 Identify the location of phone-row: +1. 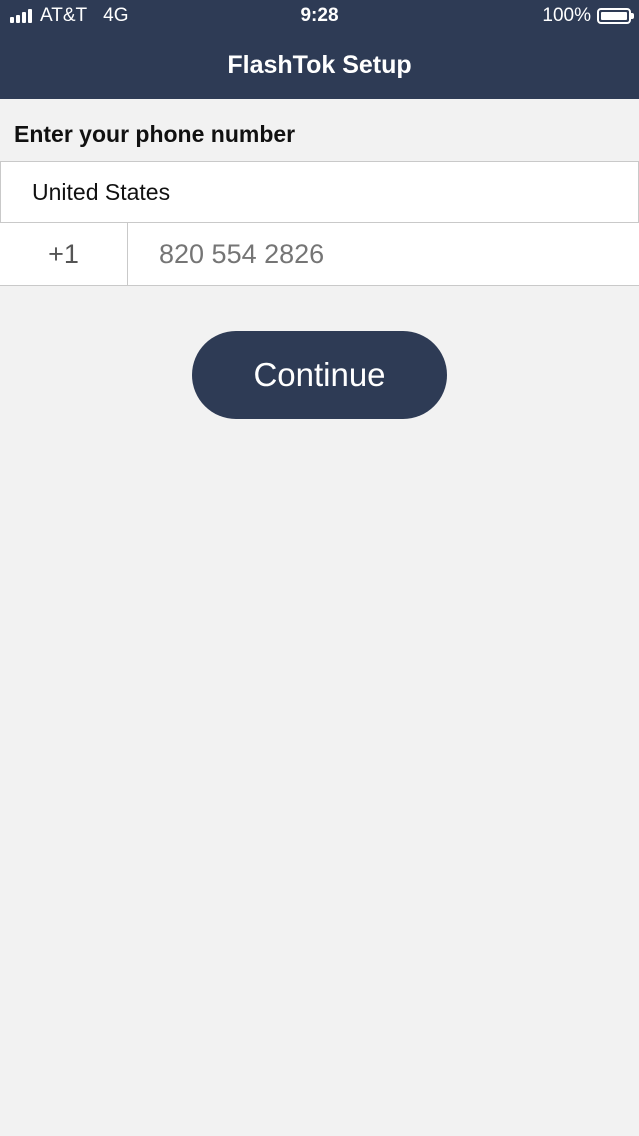
(319, 254).